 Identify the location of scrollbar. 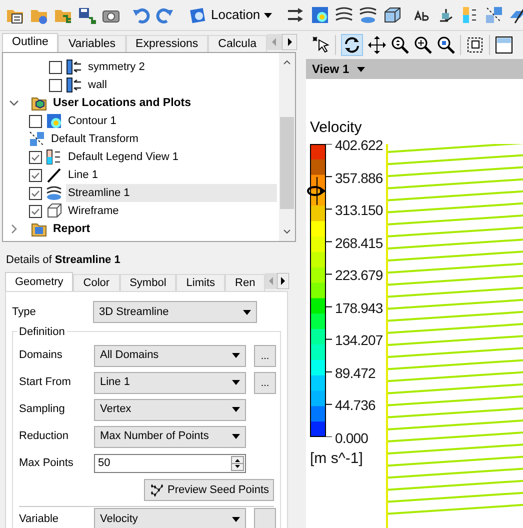
(287, 147).